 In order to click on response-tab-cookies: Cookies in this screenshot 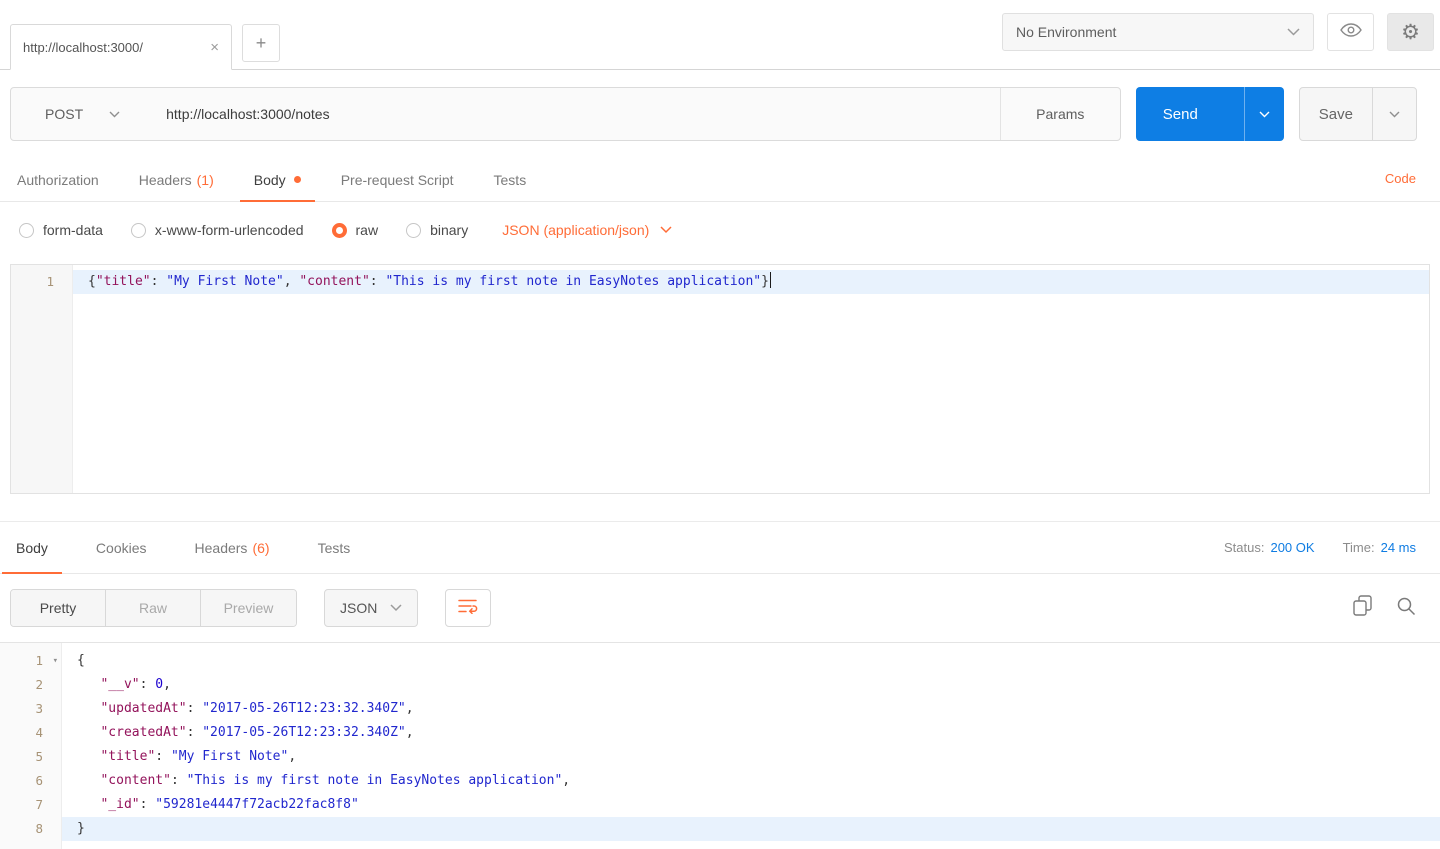, I will do `click(121, 547)`.